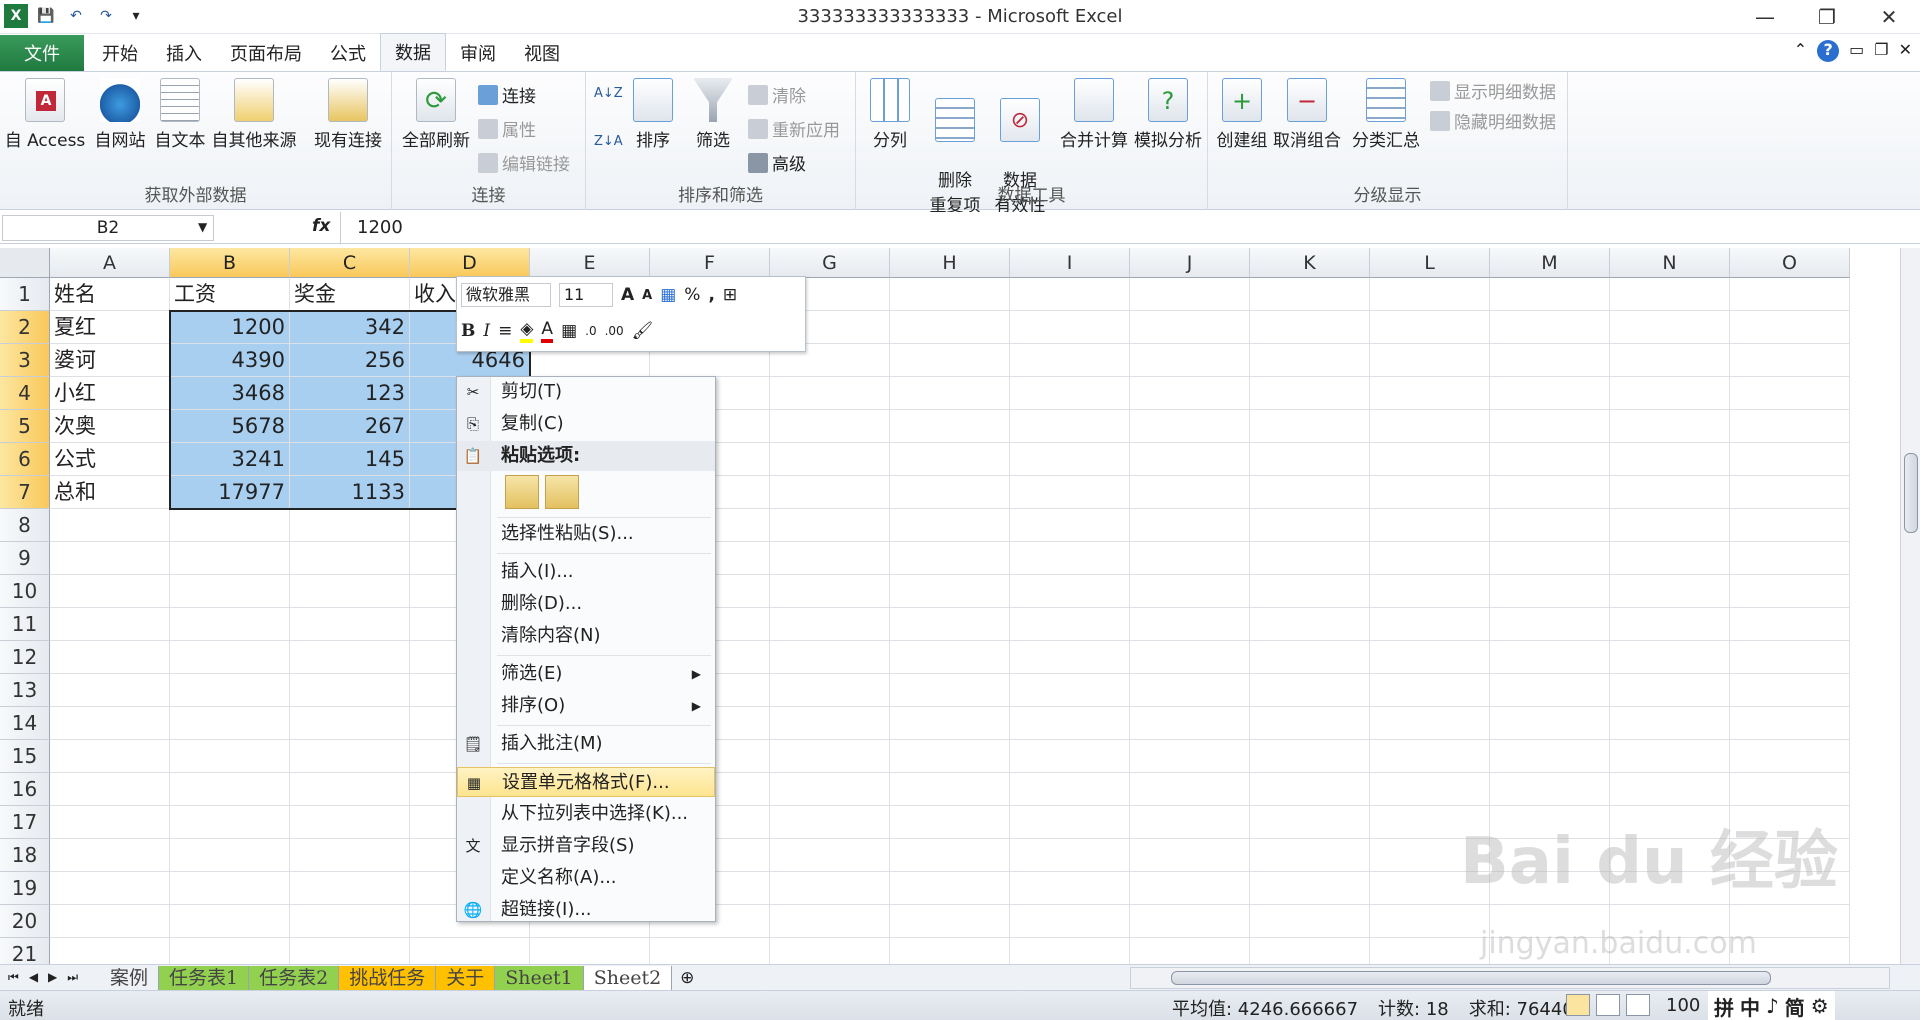 The image size is (1920, 1020). Describe the element at coordinates (830, 492) in the screenshot. I see `cell-g7` at that location.